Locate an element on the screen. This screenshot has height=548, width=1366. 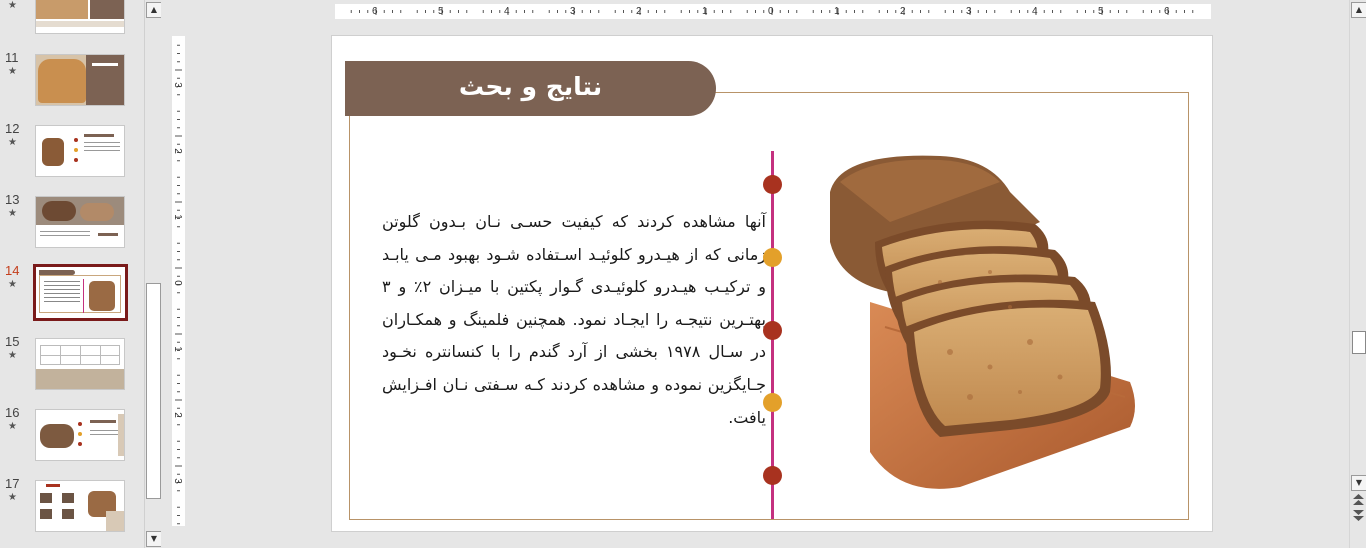
slide-number: 11 is located at coordinates (12, 57).